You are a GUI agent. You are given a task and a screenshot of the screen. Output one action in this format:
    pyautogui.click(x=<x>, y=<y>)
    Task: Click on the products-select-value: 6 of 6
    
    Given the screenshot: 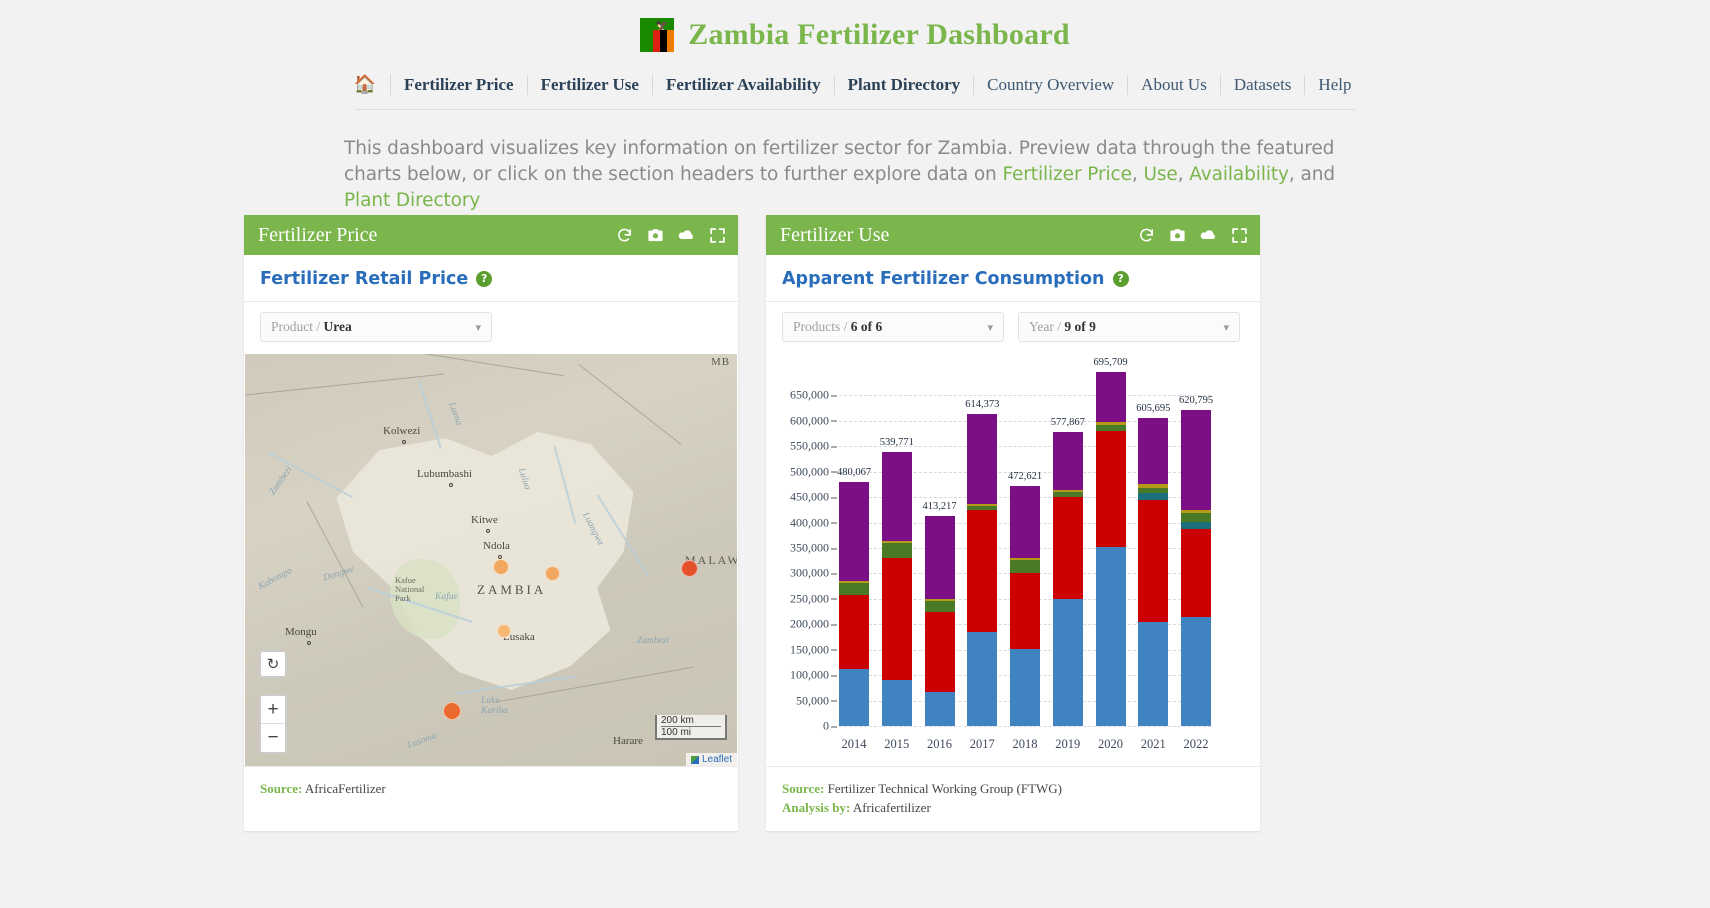 What is the action you would take?
    pyautogui.click(x=866, y=326)
    